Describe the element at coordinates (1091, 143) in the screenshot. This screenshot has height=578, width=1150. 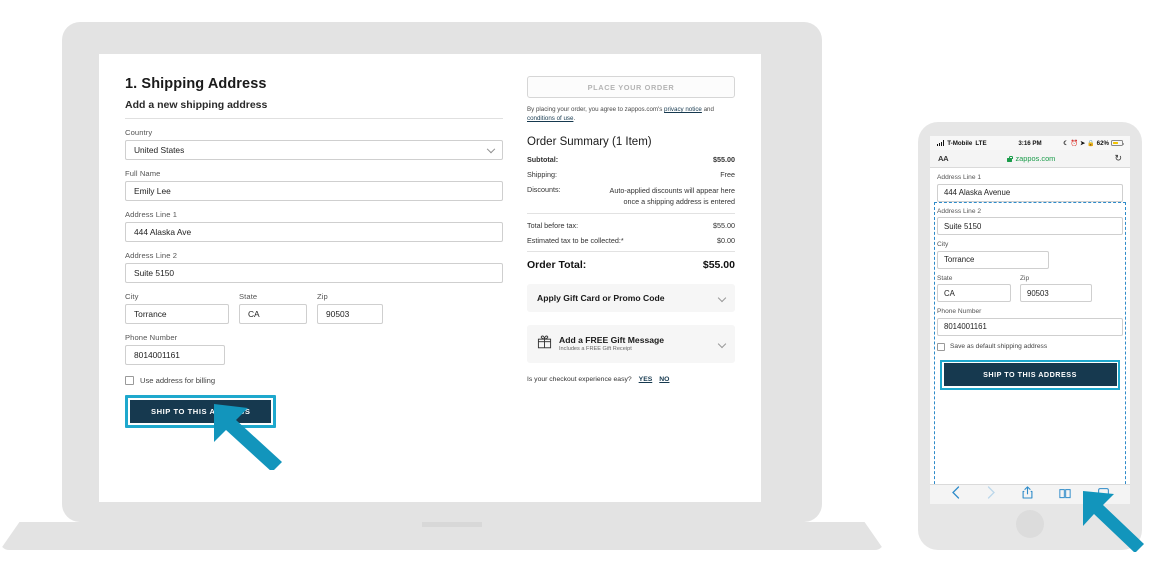
I see `lock-rotation-icon: 🔒` at that location.